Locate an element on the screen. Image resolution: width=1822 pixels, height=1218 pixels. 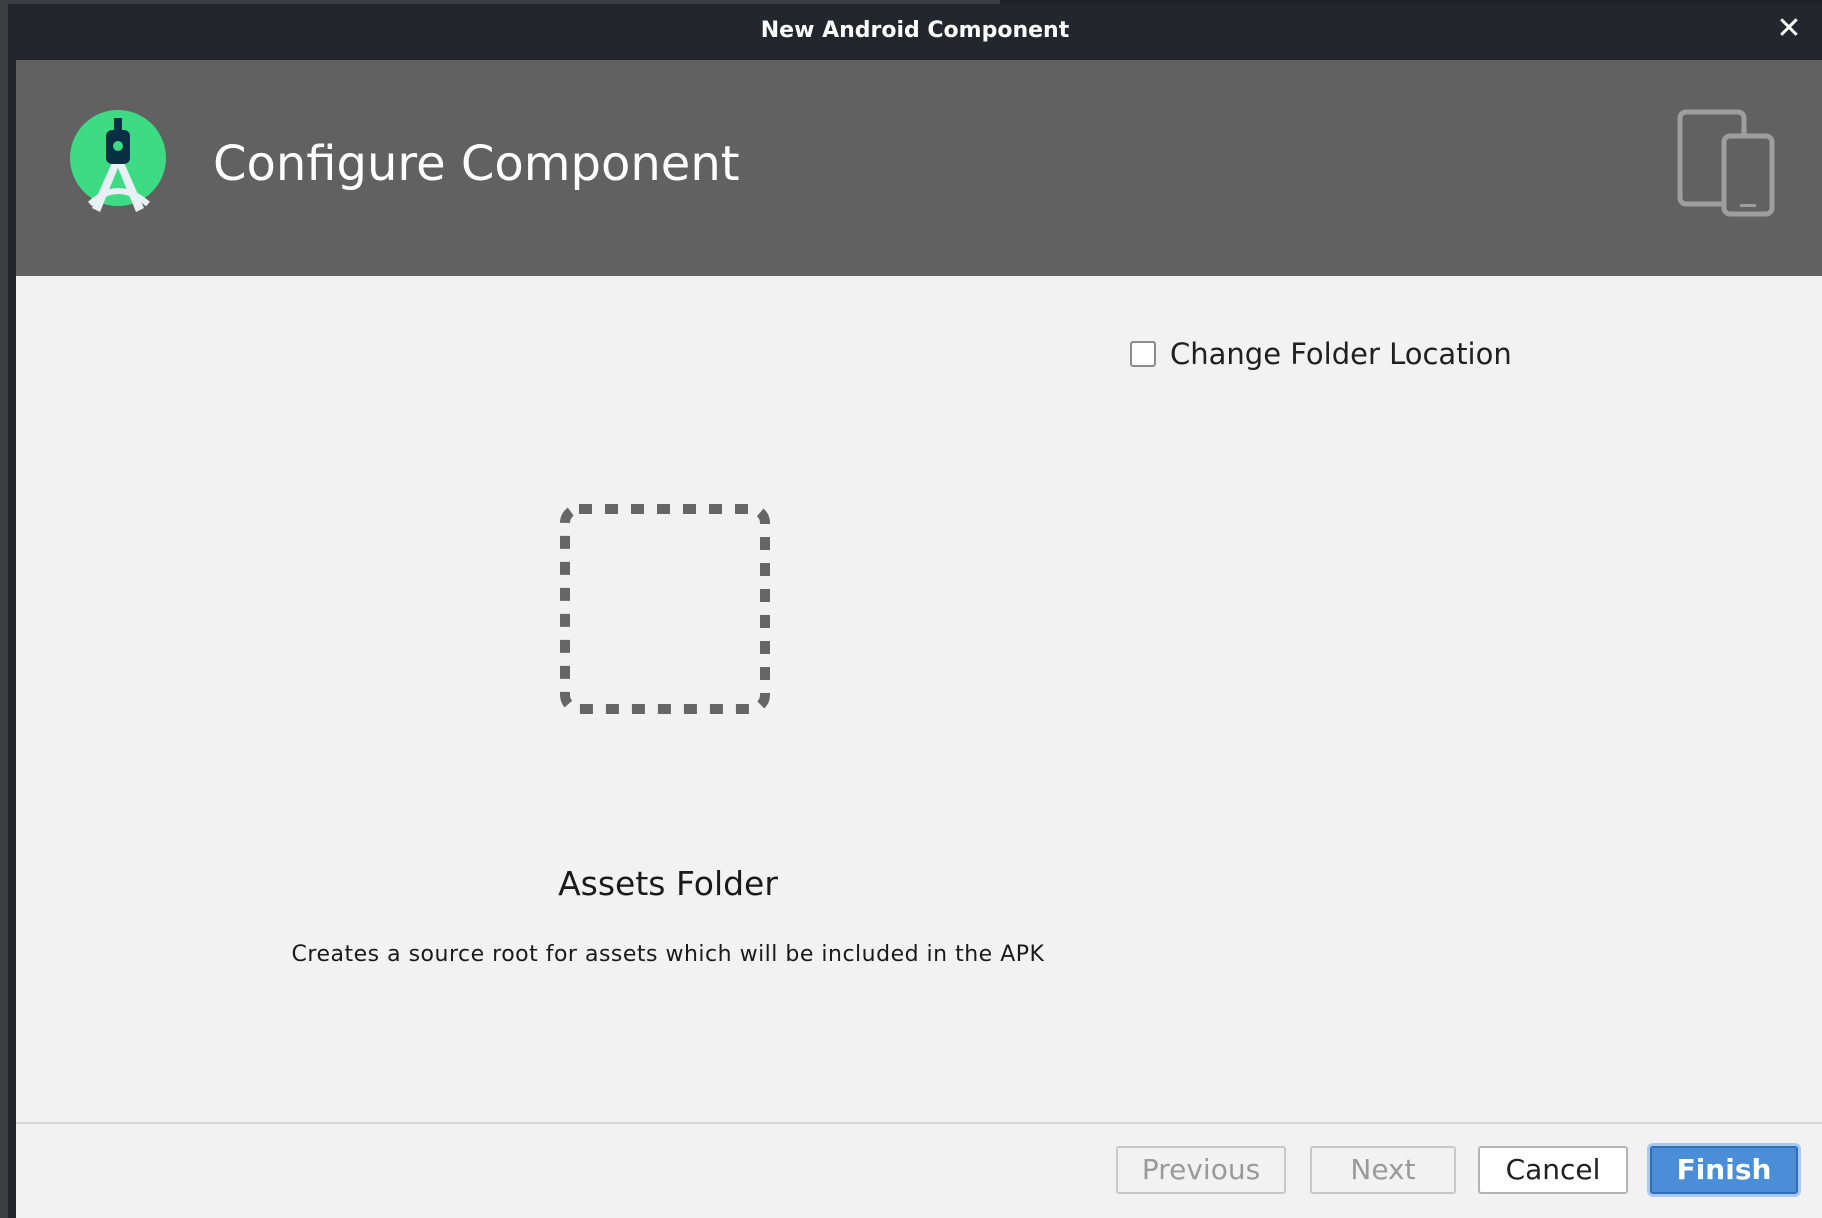
cancel-button: Cancel is located at coordinates (1553, 1170).